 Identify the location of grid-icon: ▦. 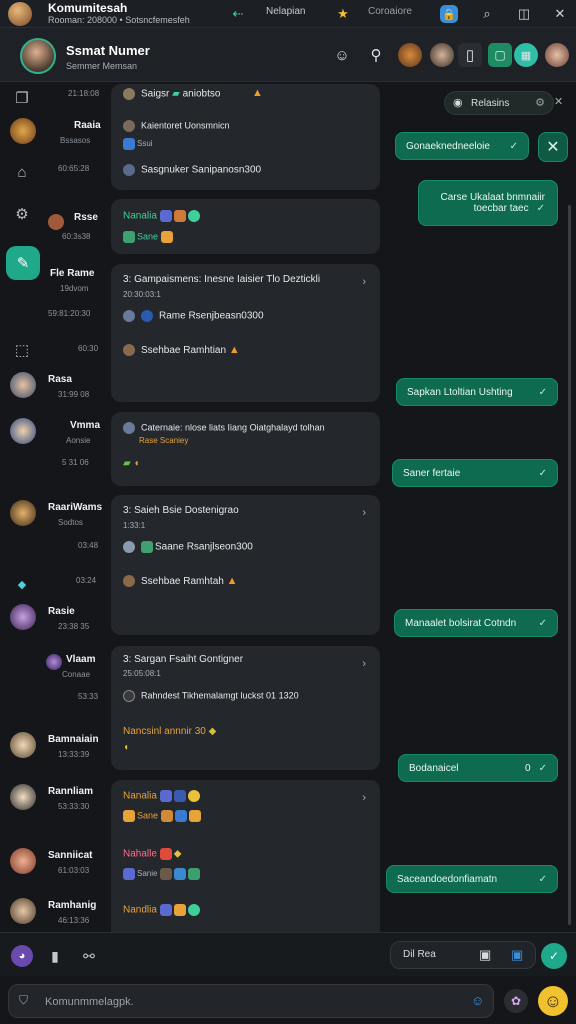
(526, 55).